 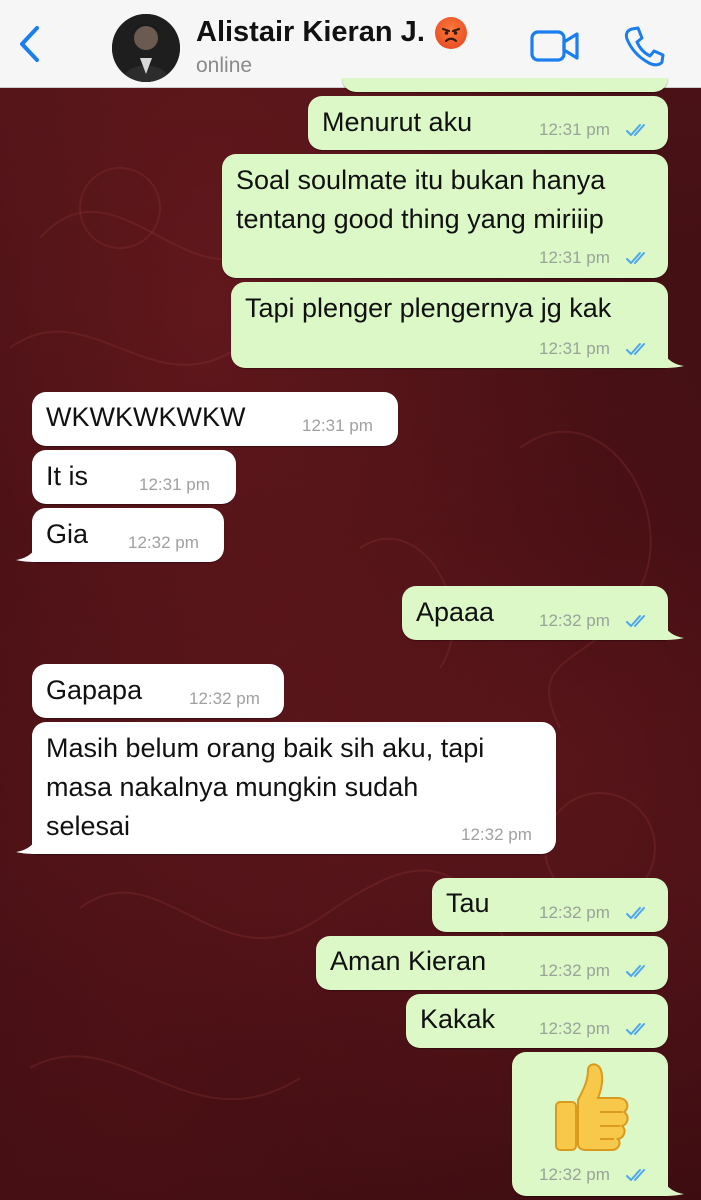 What do you see at coordinates (468, 903) in the screenshot?
I see `message-text: Tau` at bounding box center [468, 903].